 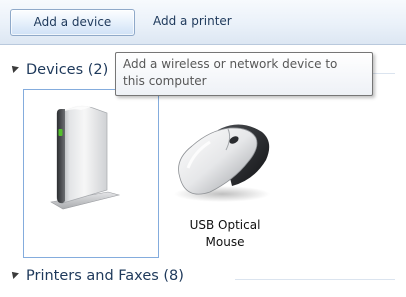 What do you see at coordinates (192, 21) in the screenshot?
I see `add-printer-button: Add a printer` at bounding box center [192, 21].